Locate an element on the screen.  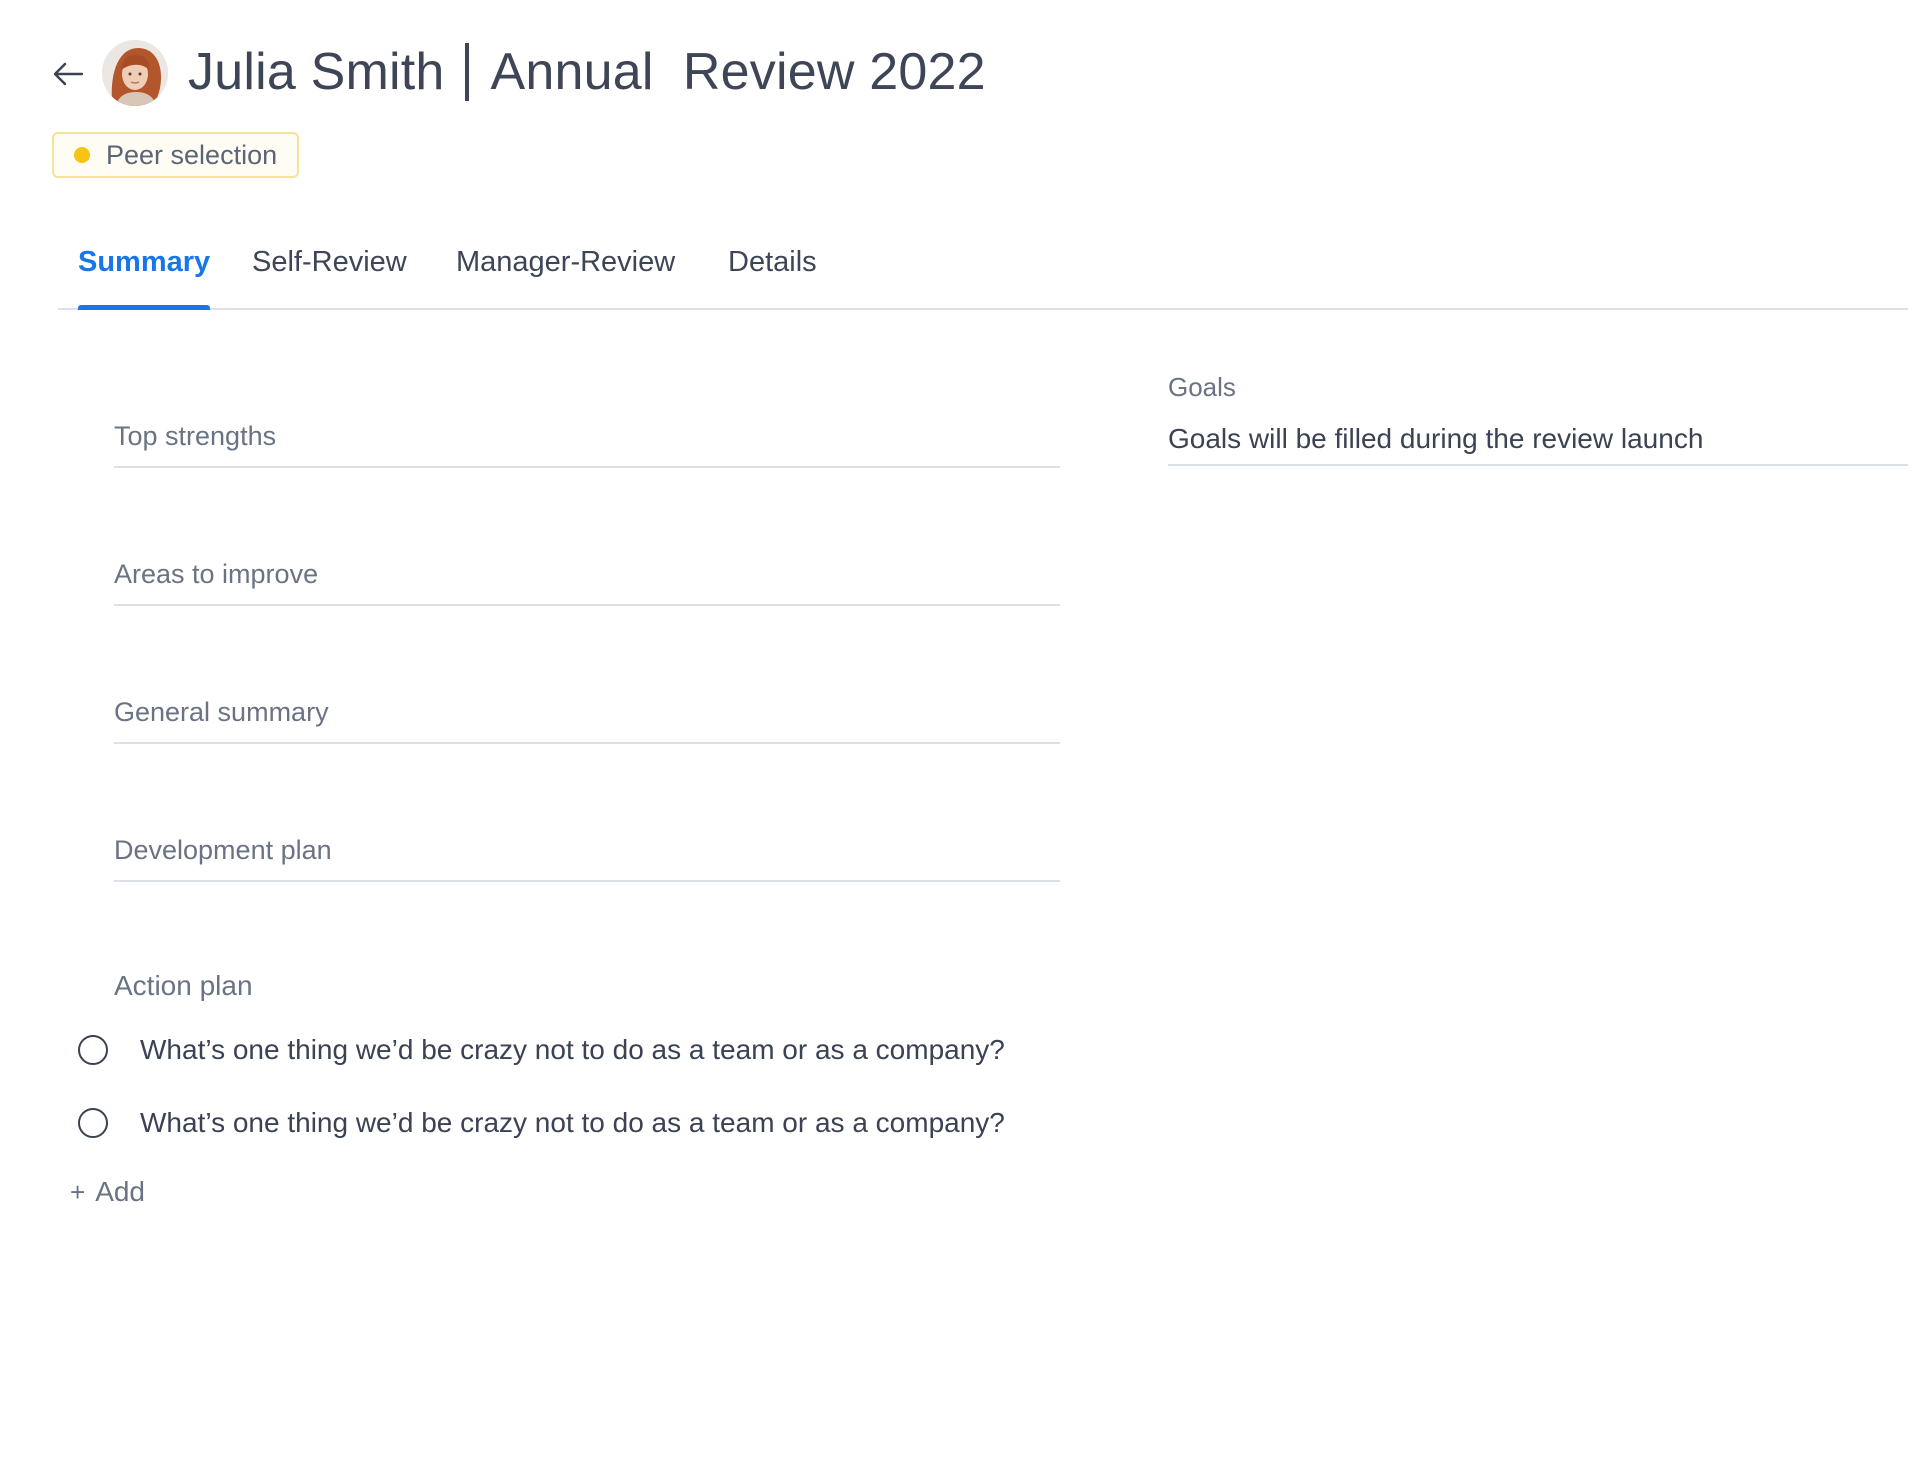
status-label: Peer selection is located at coordinates (192, 154).